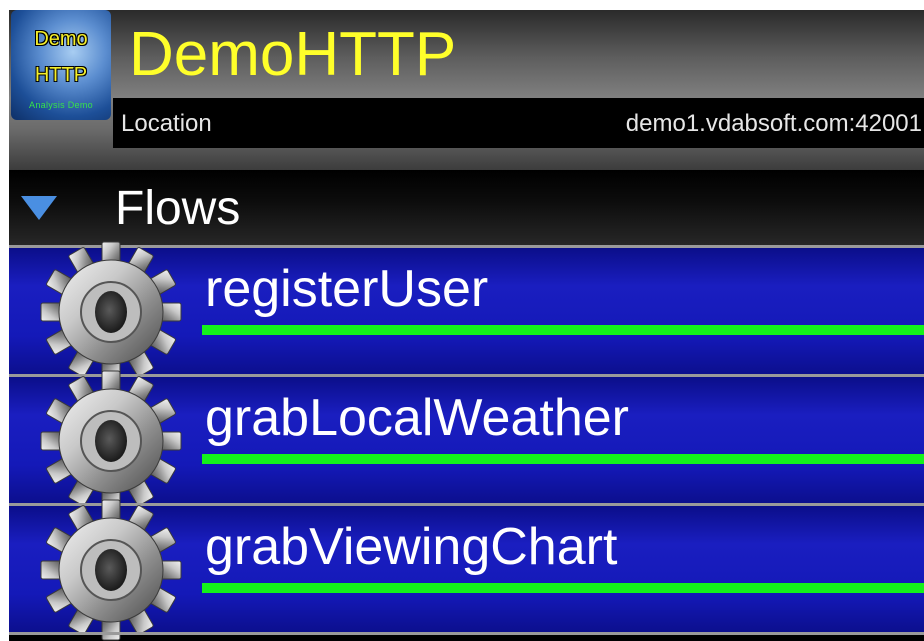 This screenshot has height=641, width=924. What do you see at coordinates (466, 208) in the screenshot?
I see `flows-section-header: Flows` at bounding box center [466, 208].